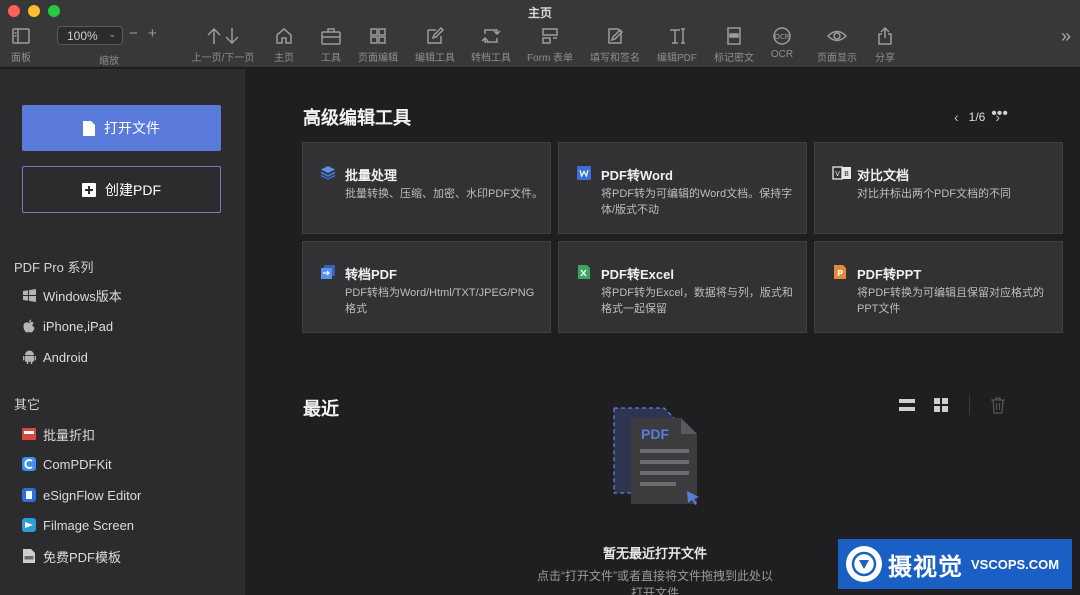 This screenshot has width=1080, height=595. What do you see at coordinates (21, 58) in the screenshot?
I see `panel-label: 面板` at bounding box center [21, 58].